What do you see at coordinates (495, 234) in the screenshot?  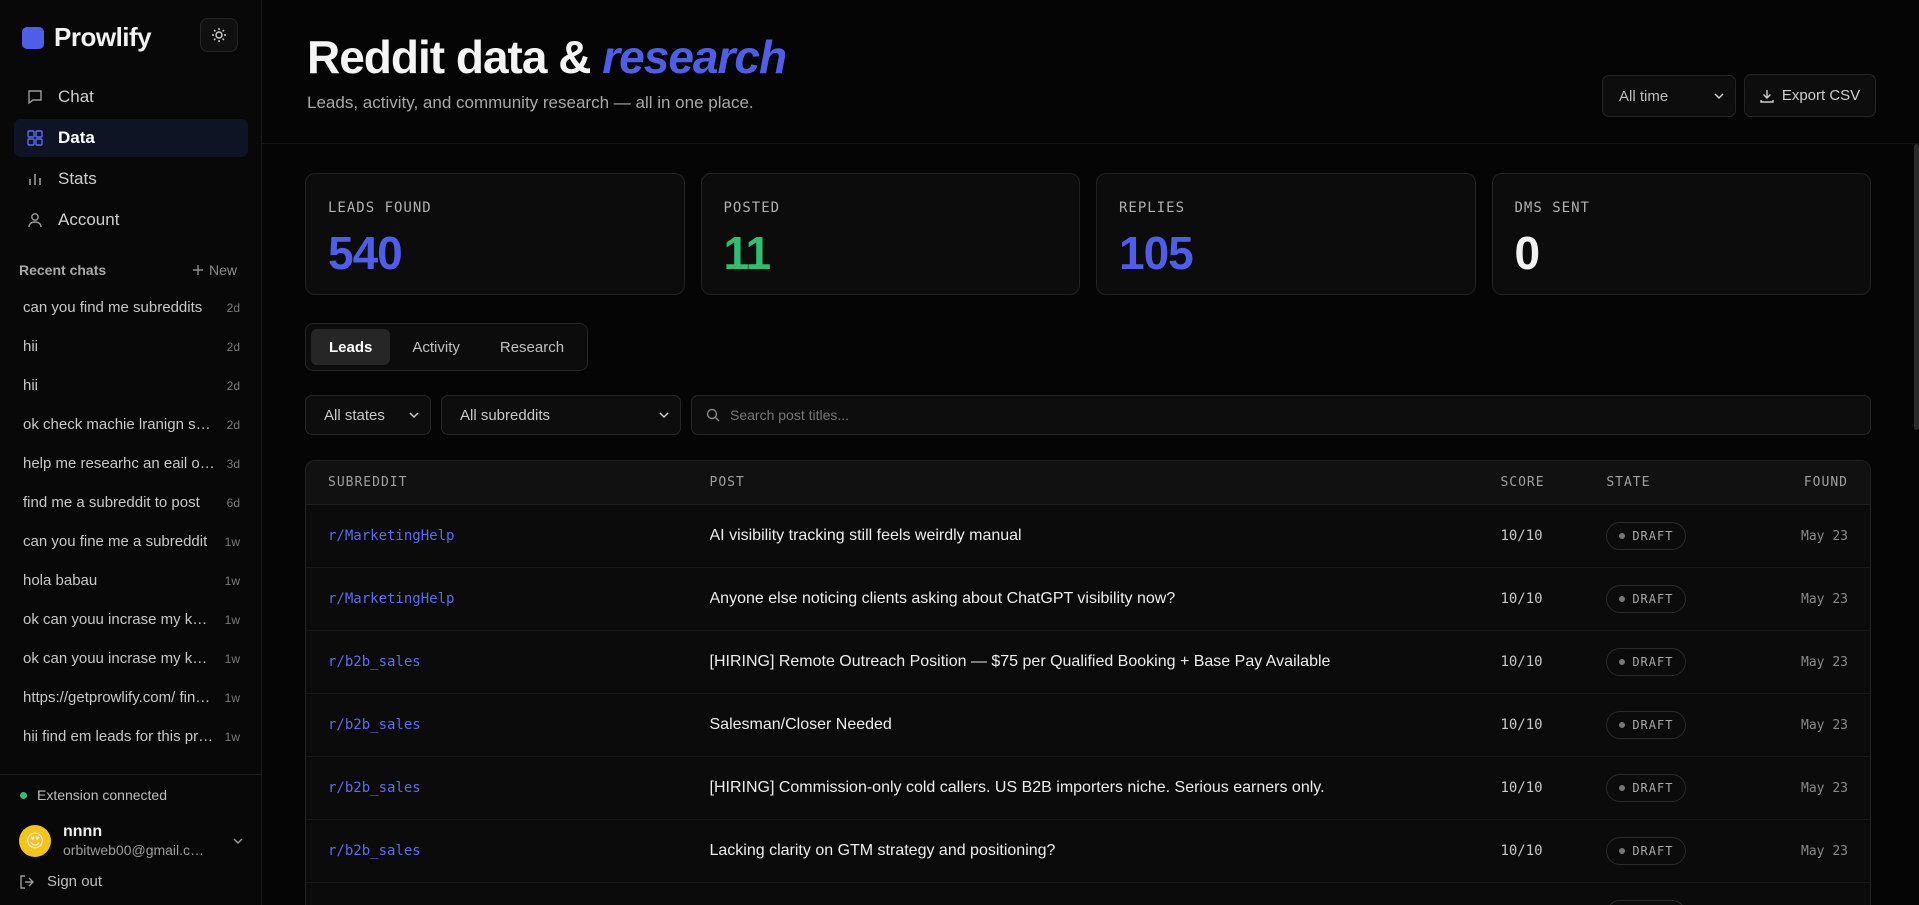 I see `stat-card-leads: LEADS FOUND 540` at bounding box center [495, 234].